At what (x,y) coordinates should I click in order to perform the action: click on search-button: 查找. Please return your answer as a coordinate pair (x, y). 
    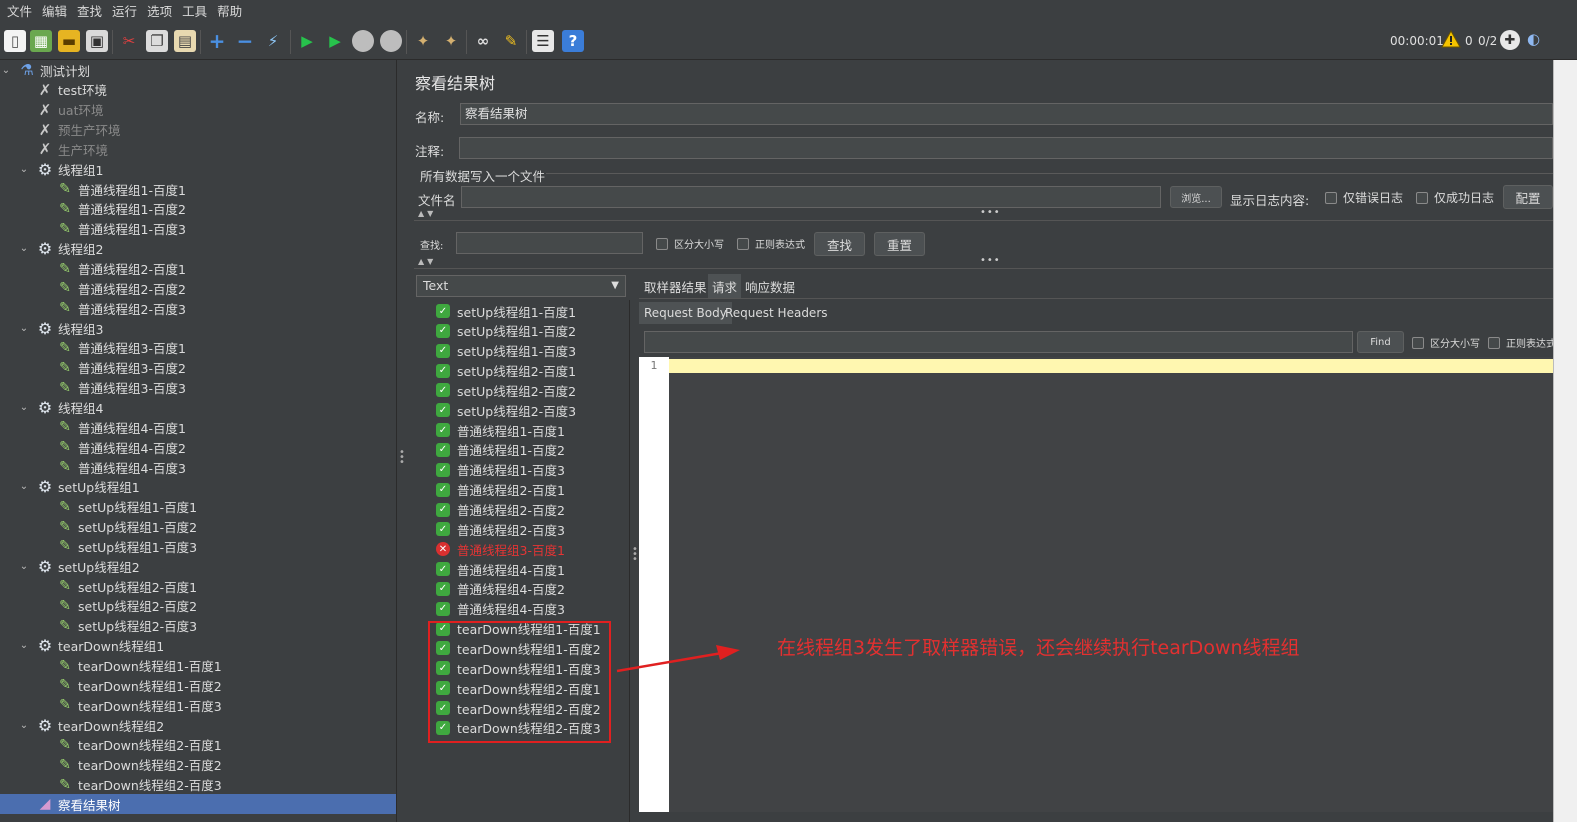
    Looking at the image, I should click on (839, 244).